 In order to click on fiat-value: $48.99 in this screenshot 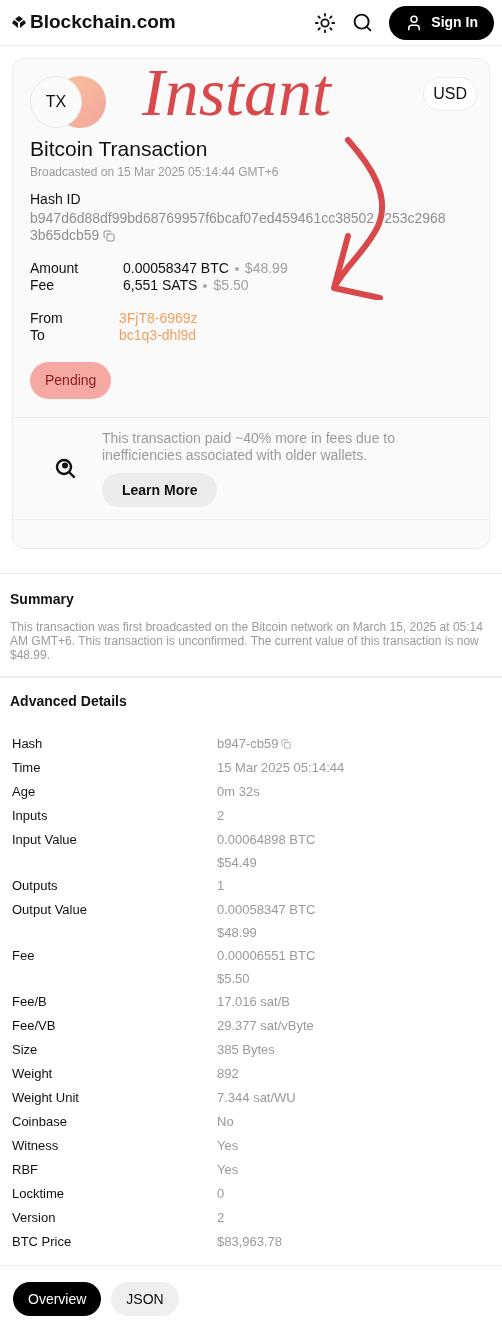, I will do `click(266, 268)`.